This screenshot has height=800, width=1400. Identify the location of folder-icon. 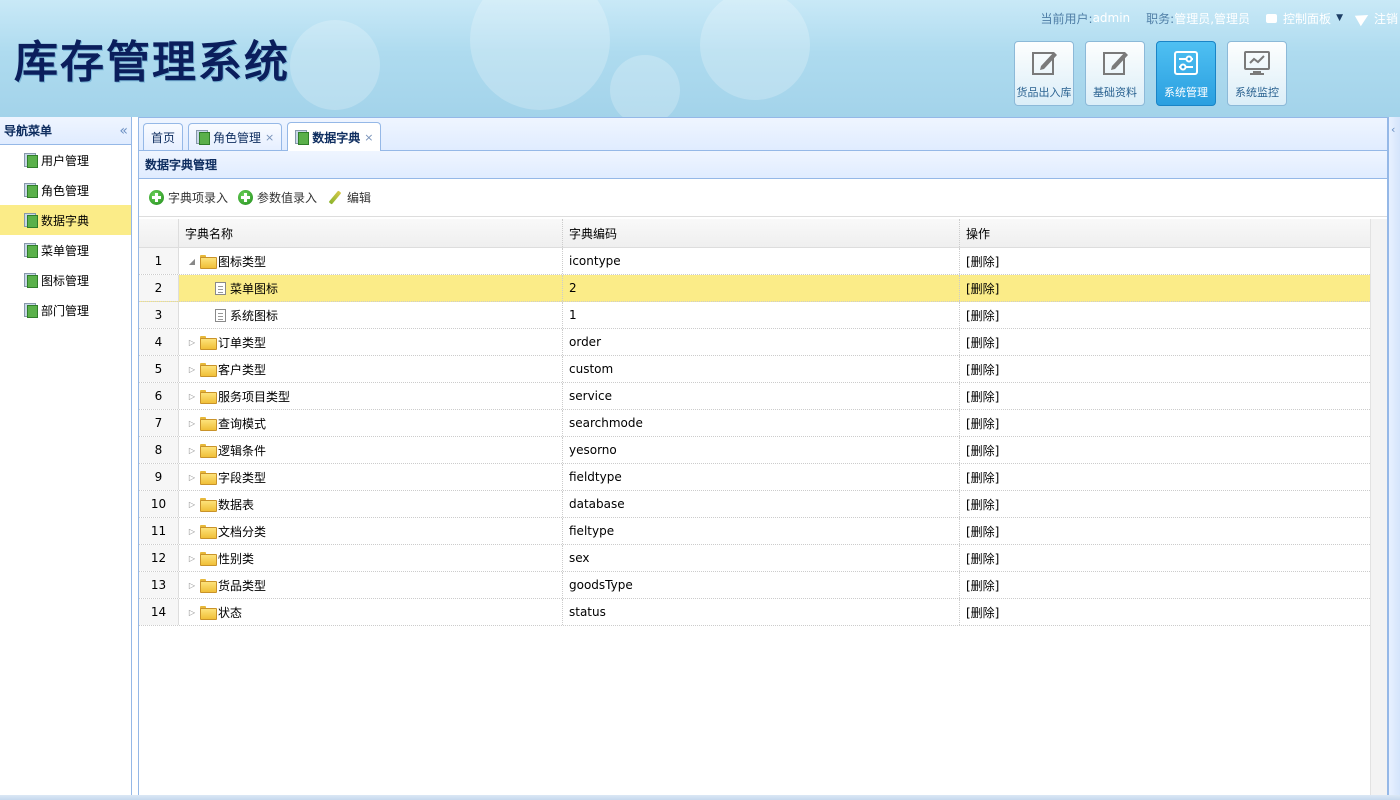
(208, 586).